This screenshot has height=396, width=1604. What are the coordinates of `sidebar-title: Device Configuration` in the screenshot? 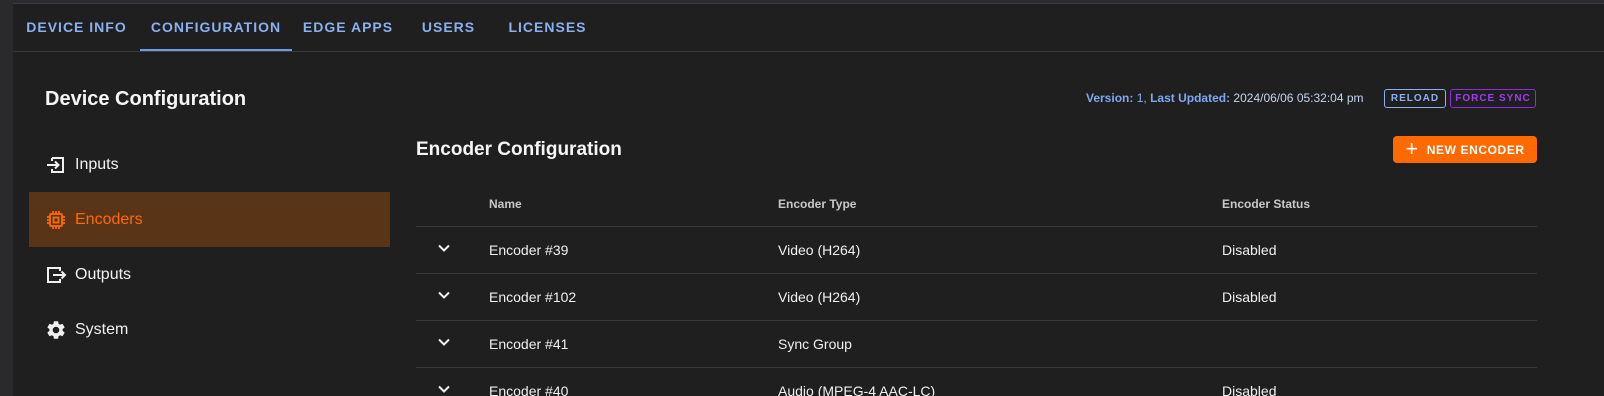 It's located at (146, 99).